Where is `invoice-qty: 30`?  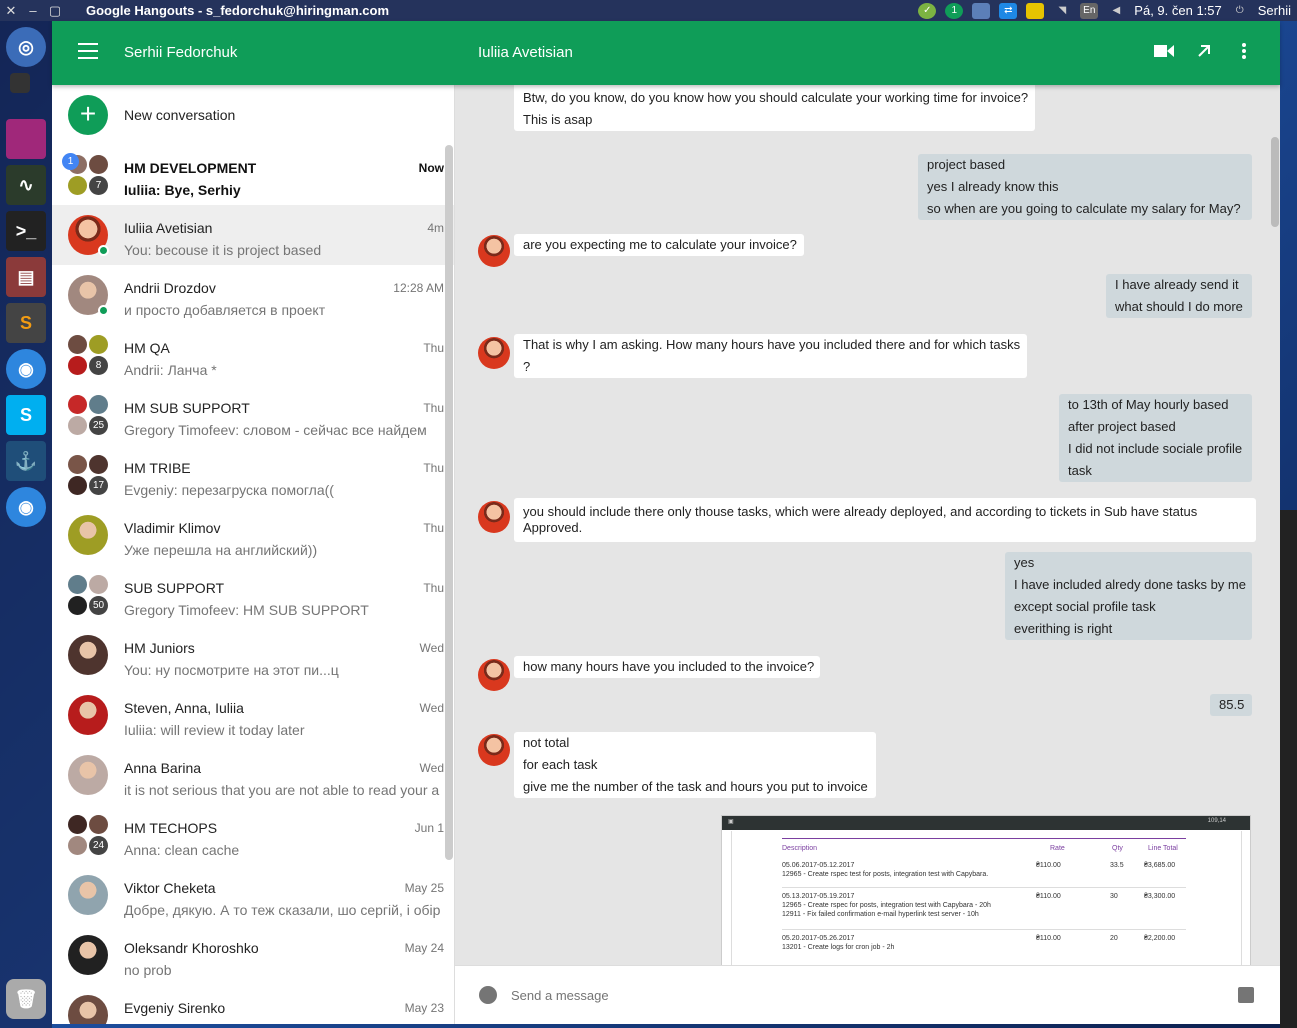
invoice-qty: 30 is located at coordinates (1114, 896).